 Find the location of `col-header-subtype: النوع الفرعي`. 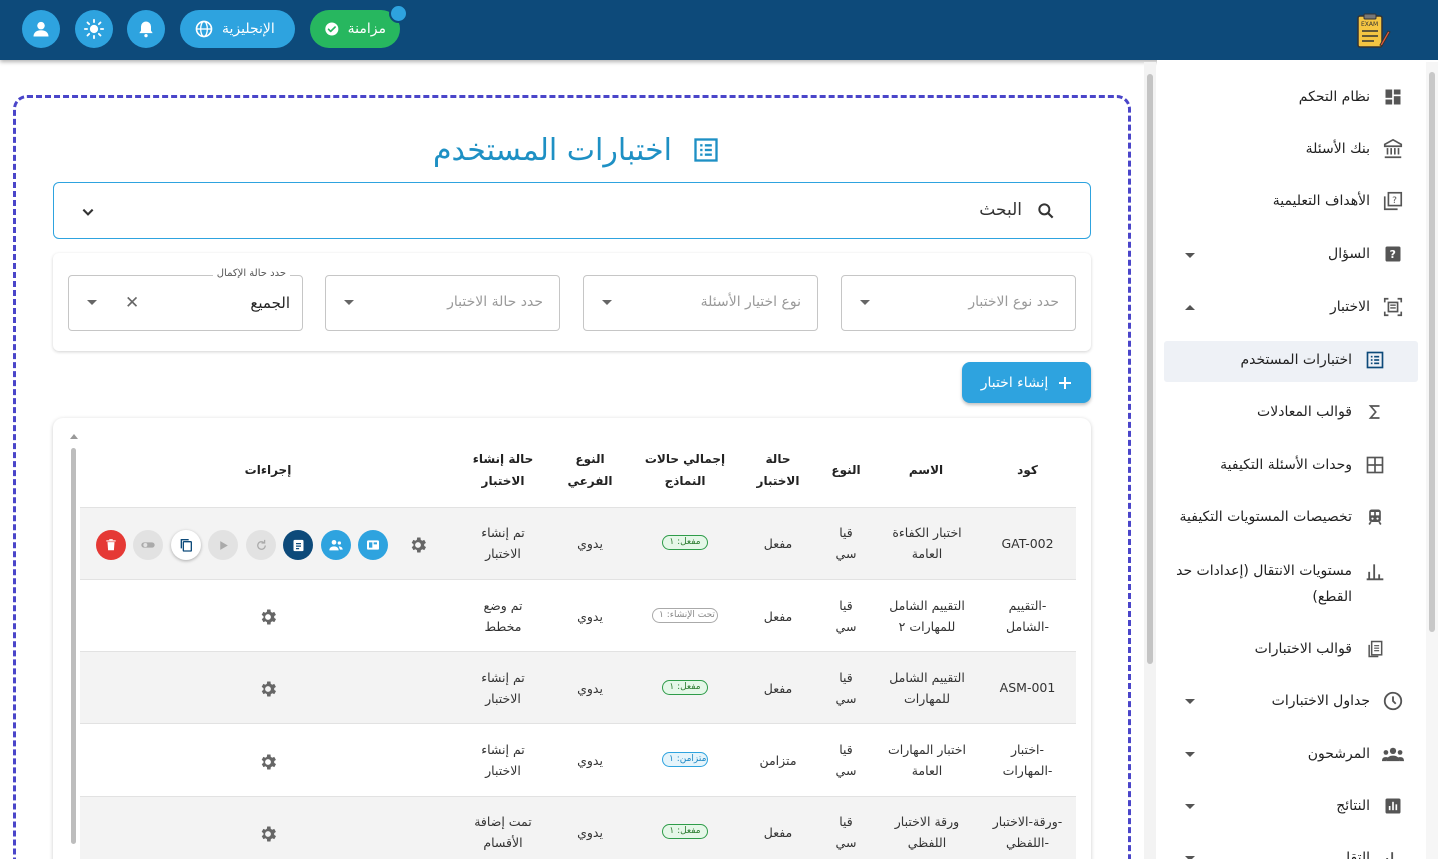

col-header-subtype: النوع الفرعي is located at coordinates (590, 470).